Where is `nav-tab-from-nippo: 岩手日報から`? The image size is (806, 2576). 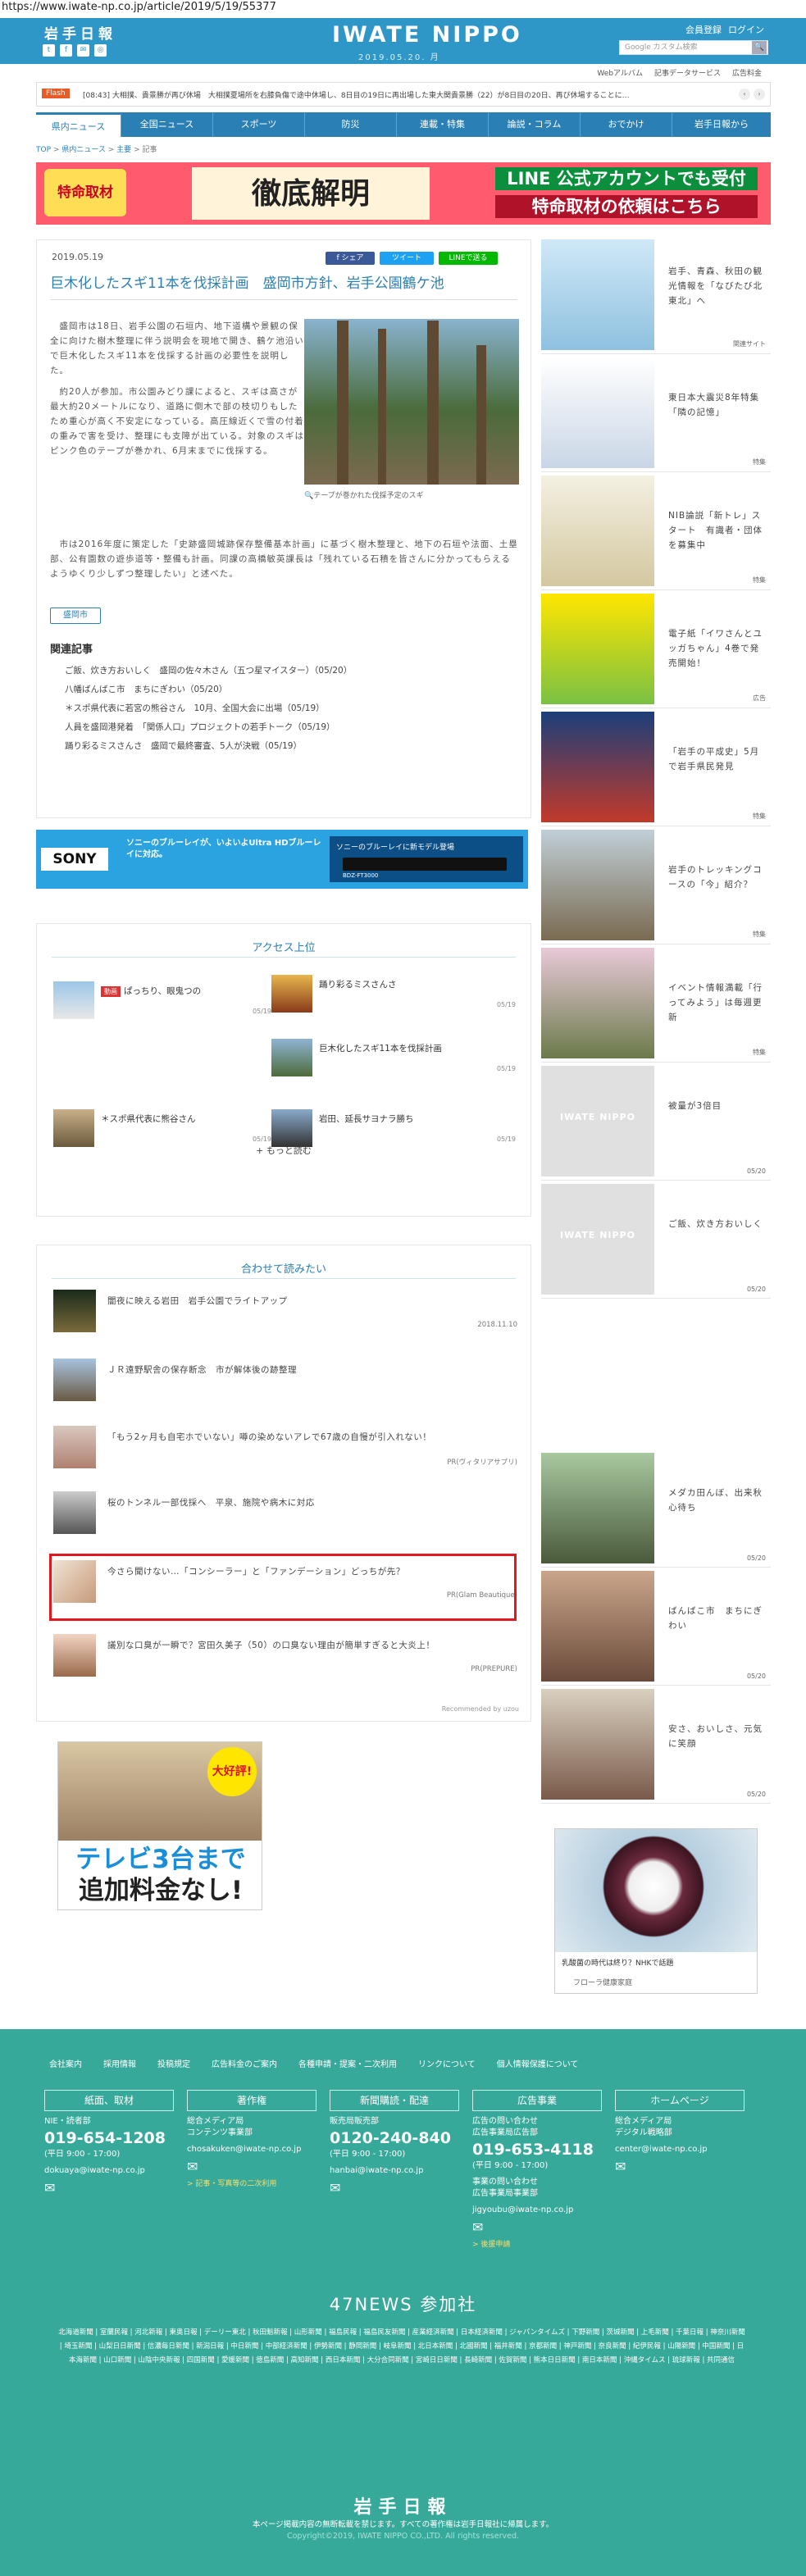
nav-tab-from-nippo: 岩手日報から is located at coordinates (721, 124).